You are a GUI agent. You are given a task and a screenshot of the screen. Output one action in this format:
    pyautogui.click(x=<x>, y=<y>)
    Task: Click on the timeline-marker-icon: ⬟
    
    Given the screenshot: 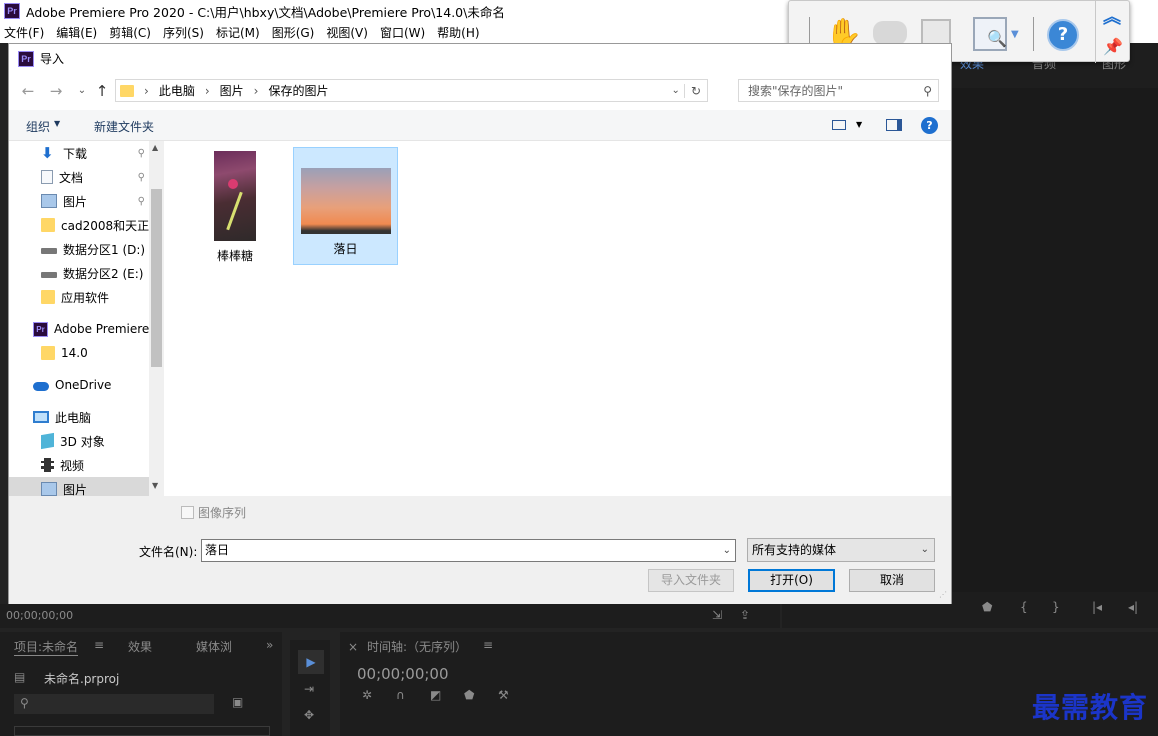 What is the action you would take?
    pyautogui.click(x=469, y=695)
    